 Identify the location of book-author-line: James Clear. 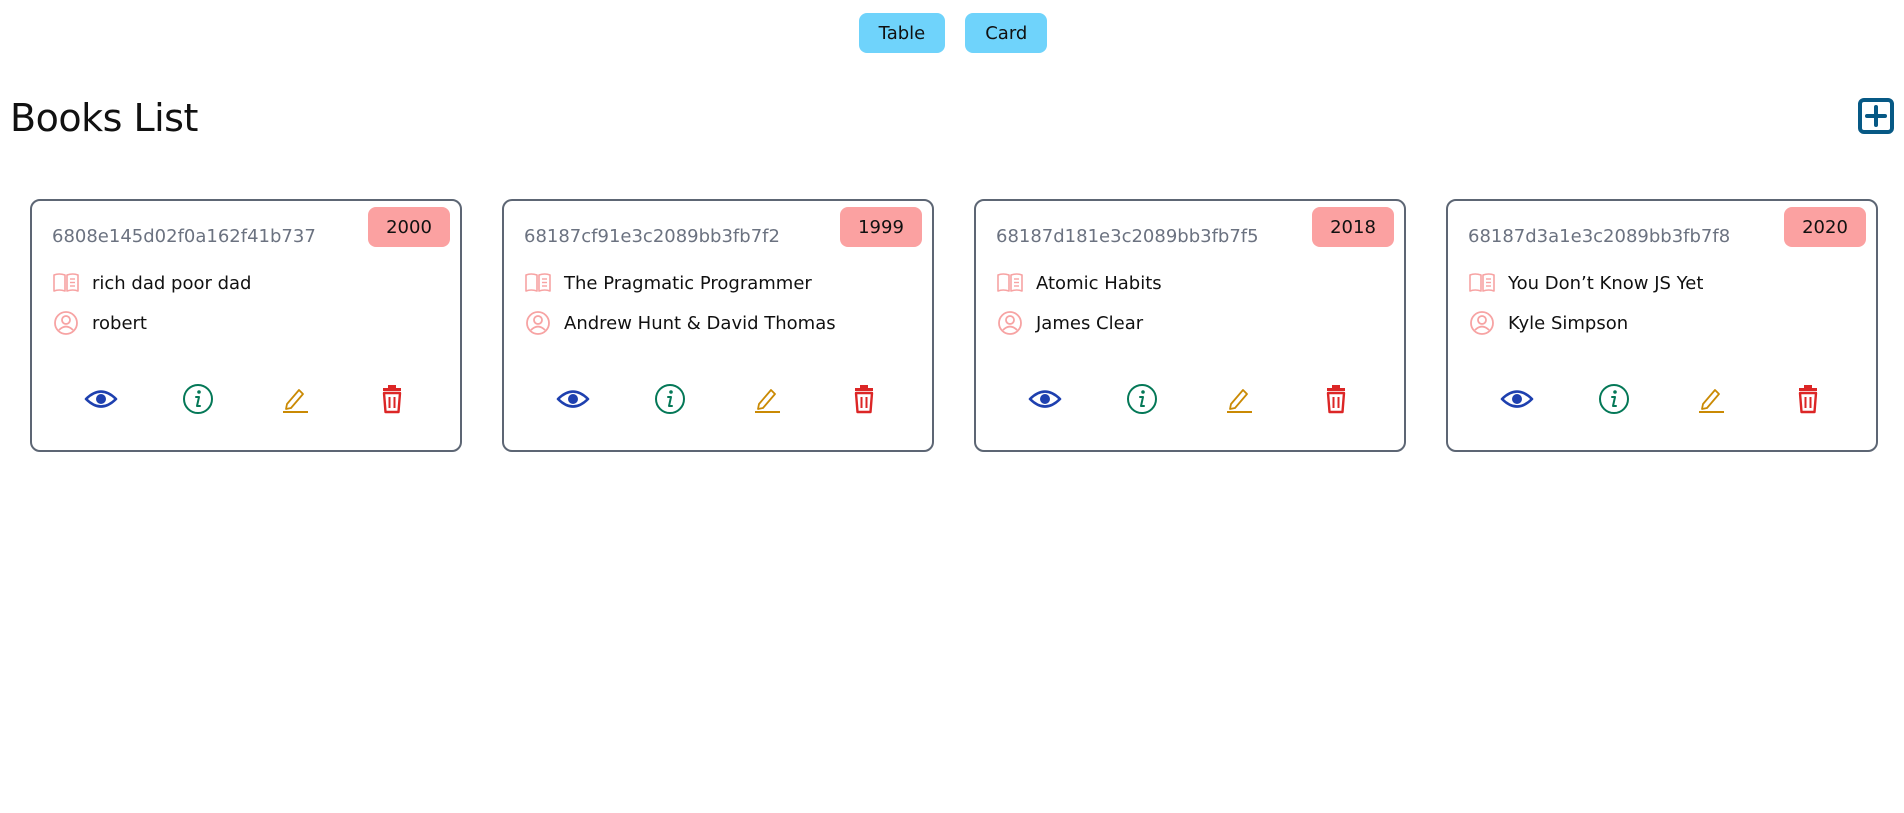
(1069, 323).